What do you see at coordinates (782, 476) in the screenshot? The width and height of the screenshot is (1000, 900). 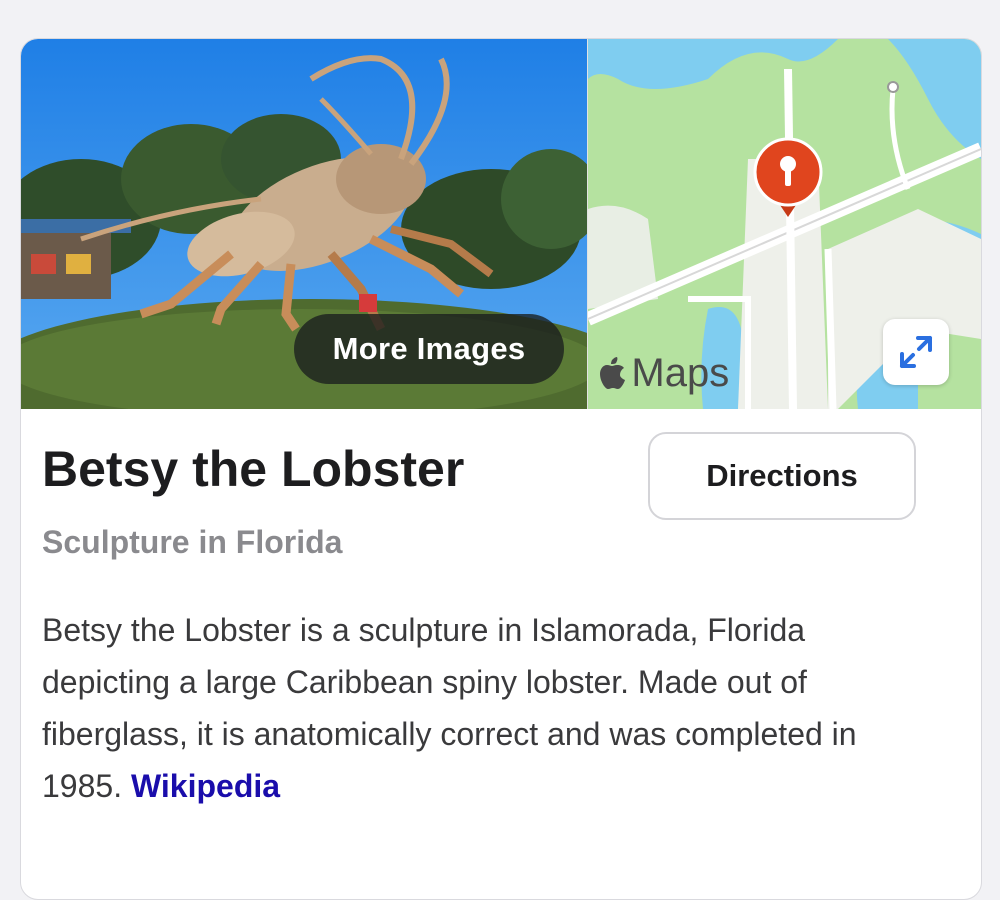 I see `directions-button: Directions` at bounding box center [782, 476].